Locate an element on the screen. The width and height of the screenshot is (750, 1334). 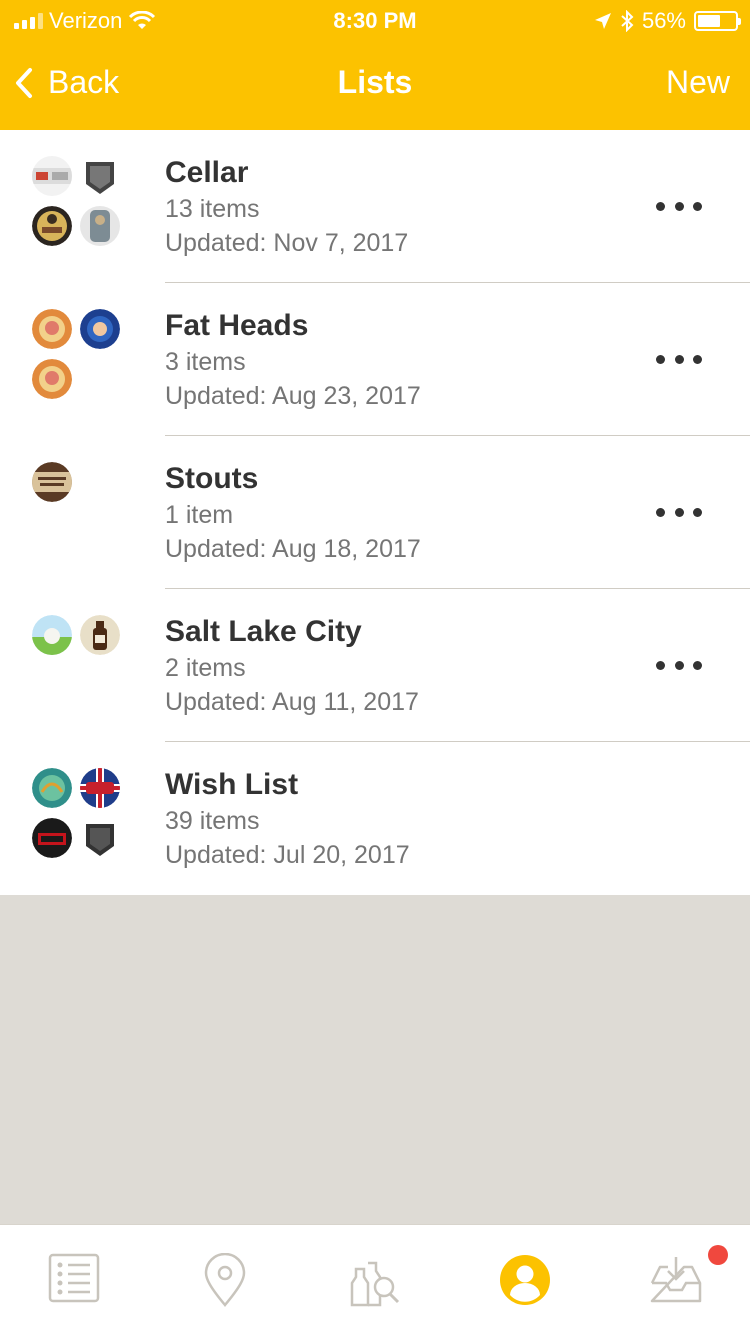
list-name: Cellar is located at coordinates (207, 172).